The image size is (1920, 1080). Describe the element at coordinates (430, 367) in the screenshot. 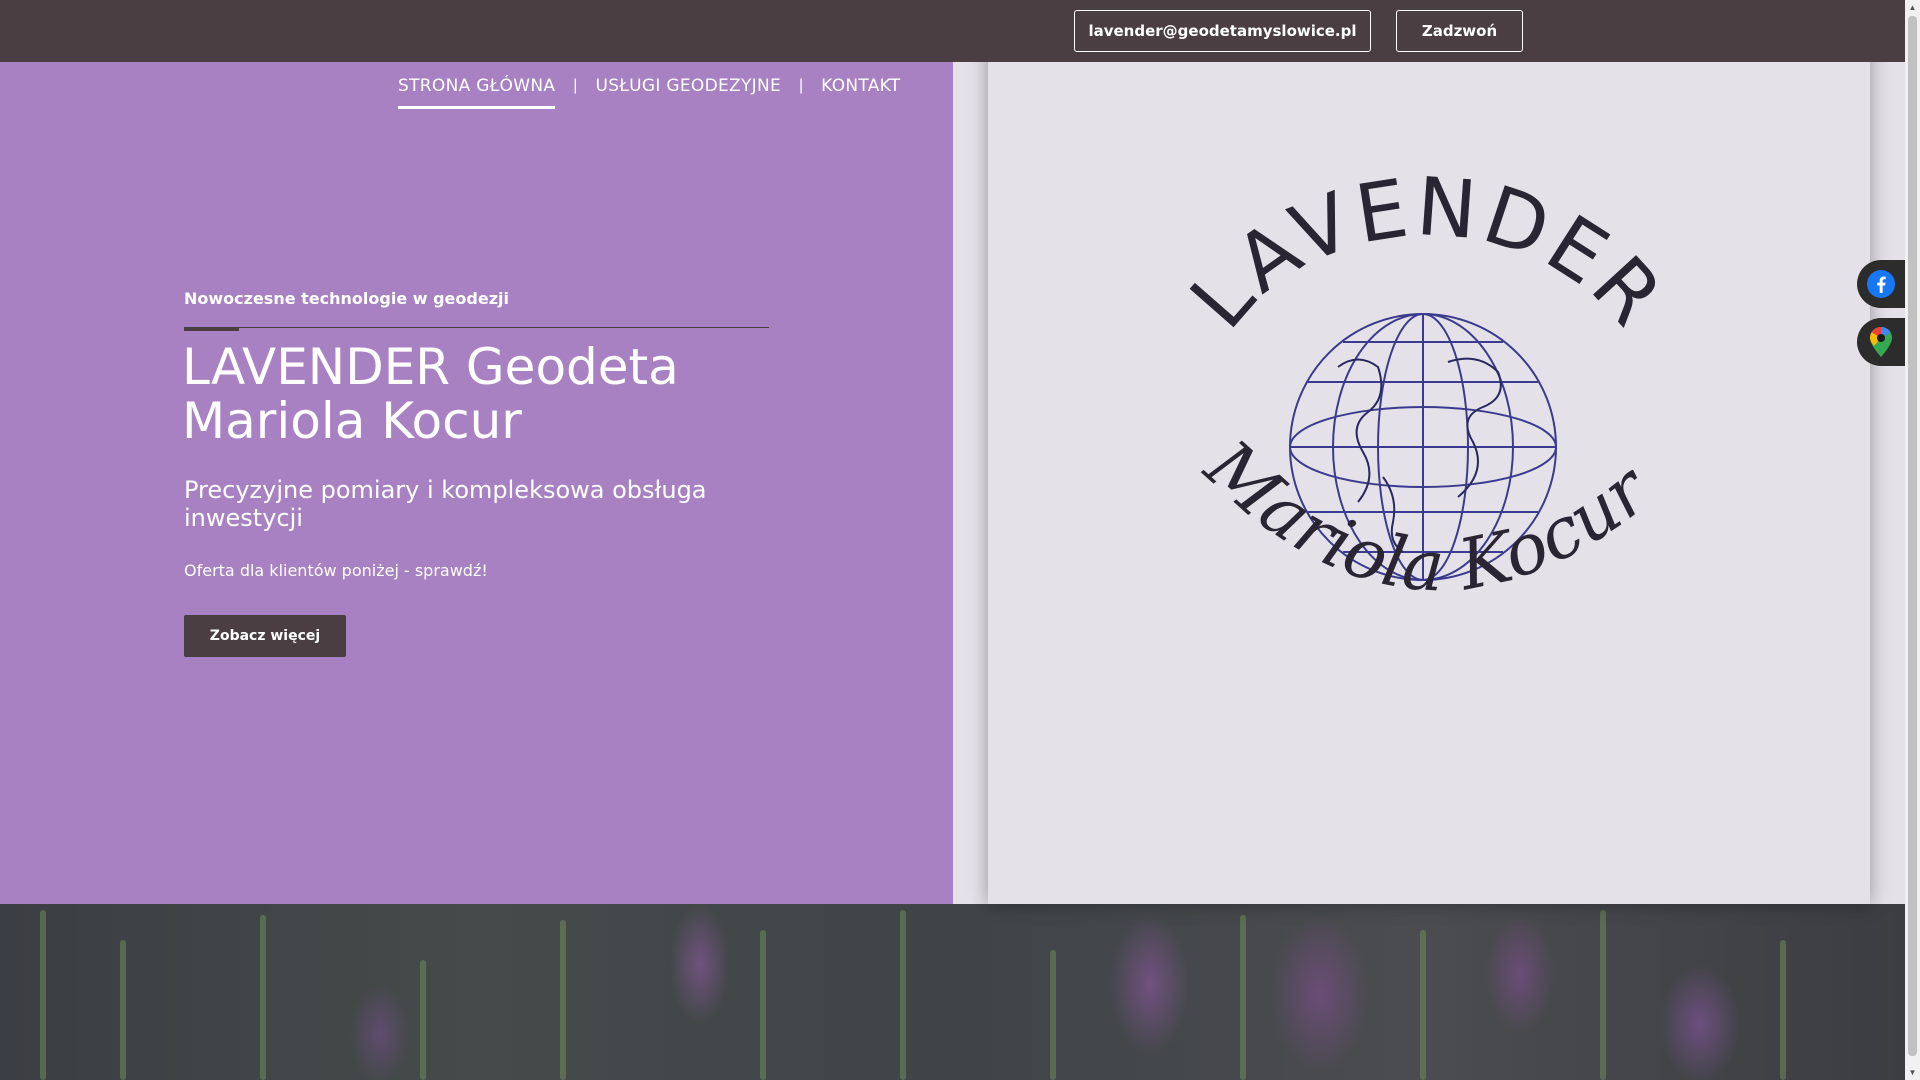

I see `title-line-1: LAVENDER Geodeta` at that location.